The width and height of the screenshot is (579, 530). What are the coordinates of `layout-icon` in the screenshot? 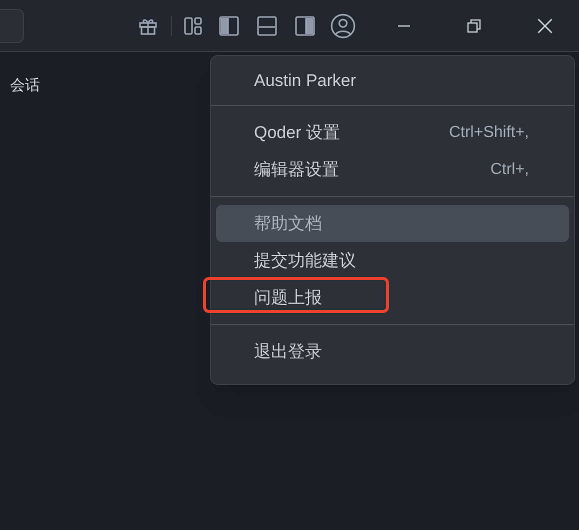 It's located at (193, 25).